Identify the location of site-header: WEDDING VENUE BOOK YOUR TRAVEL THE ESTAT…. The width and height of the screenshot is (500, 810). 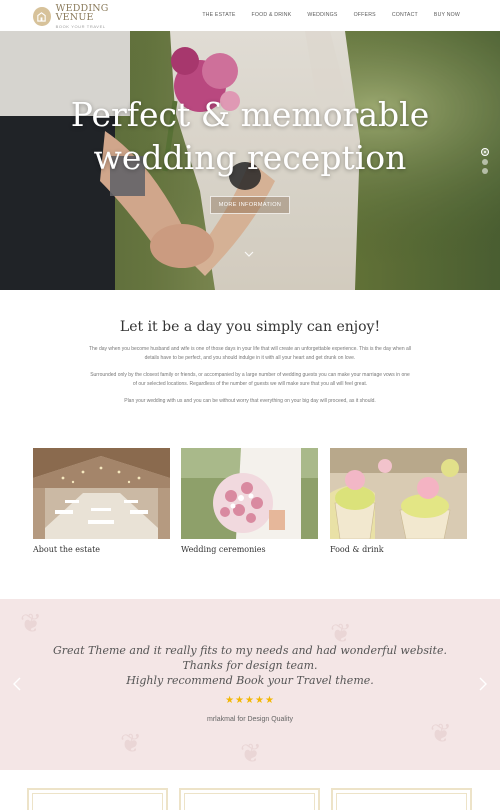
(250, 15).